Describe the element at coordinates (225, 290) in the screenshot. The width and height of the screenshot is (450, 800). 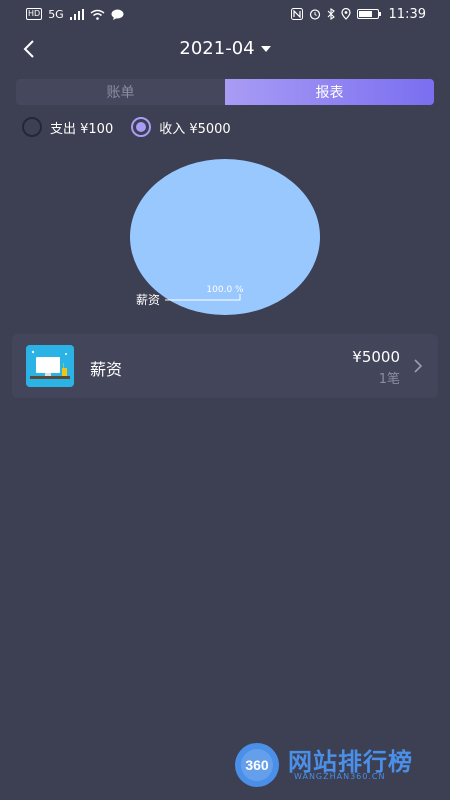
I see `pie-percent-label: 100.0 %` at that location.